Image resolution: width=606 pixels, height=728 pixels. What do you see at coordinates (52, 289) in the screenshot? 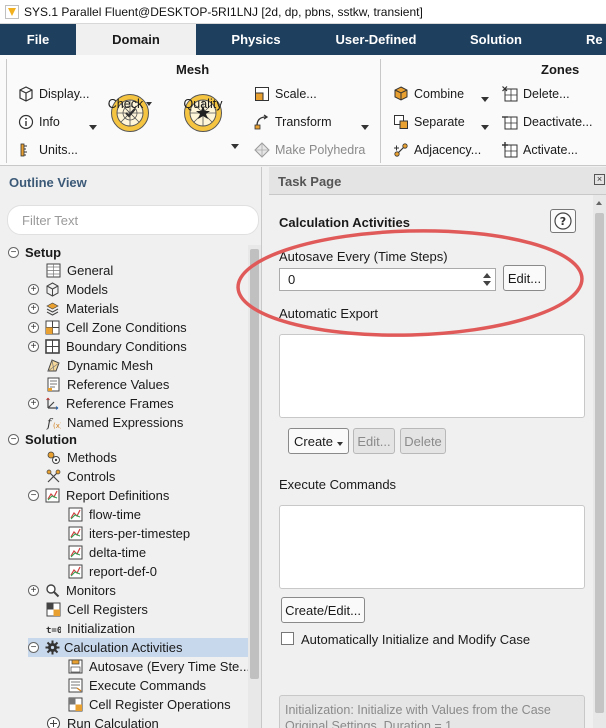
I see `models-icon` at bounding box center [52, 289].